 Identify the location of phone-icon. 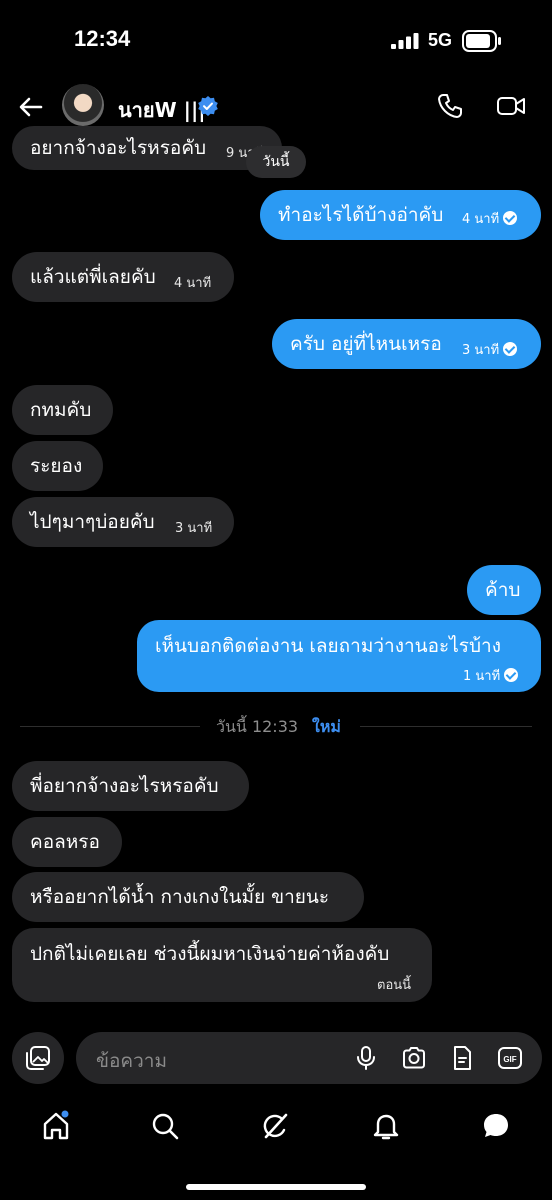
(450, 106).